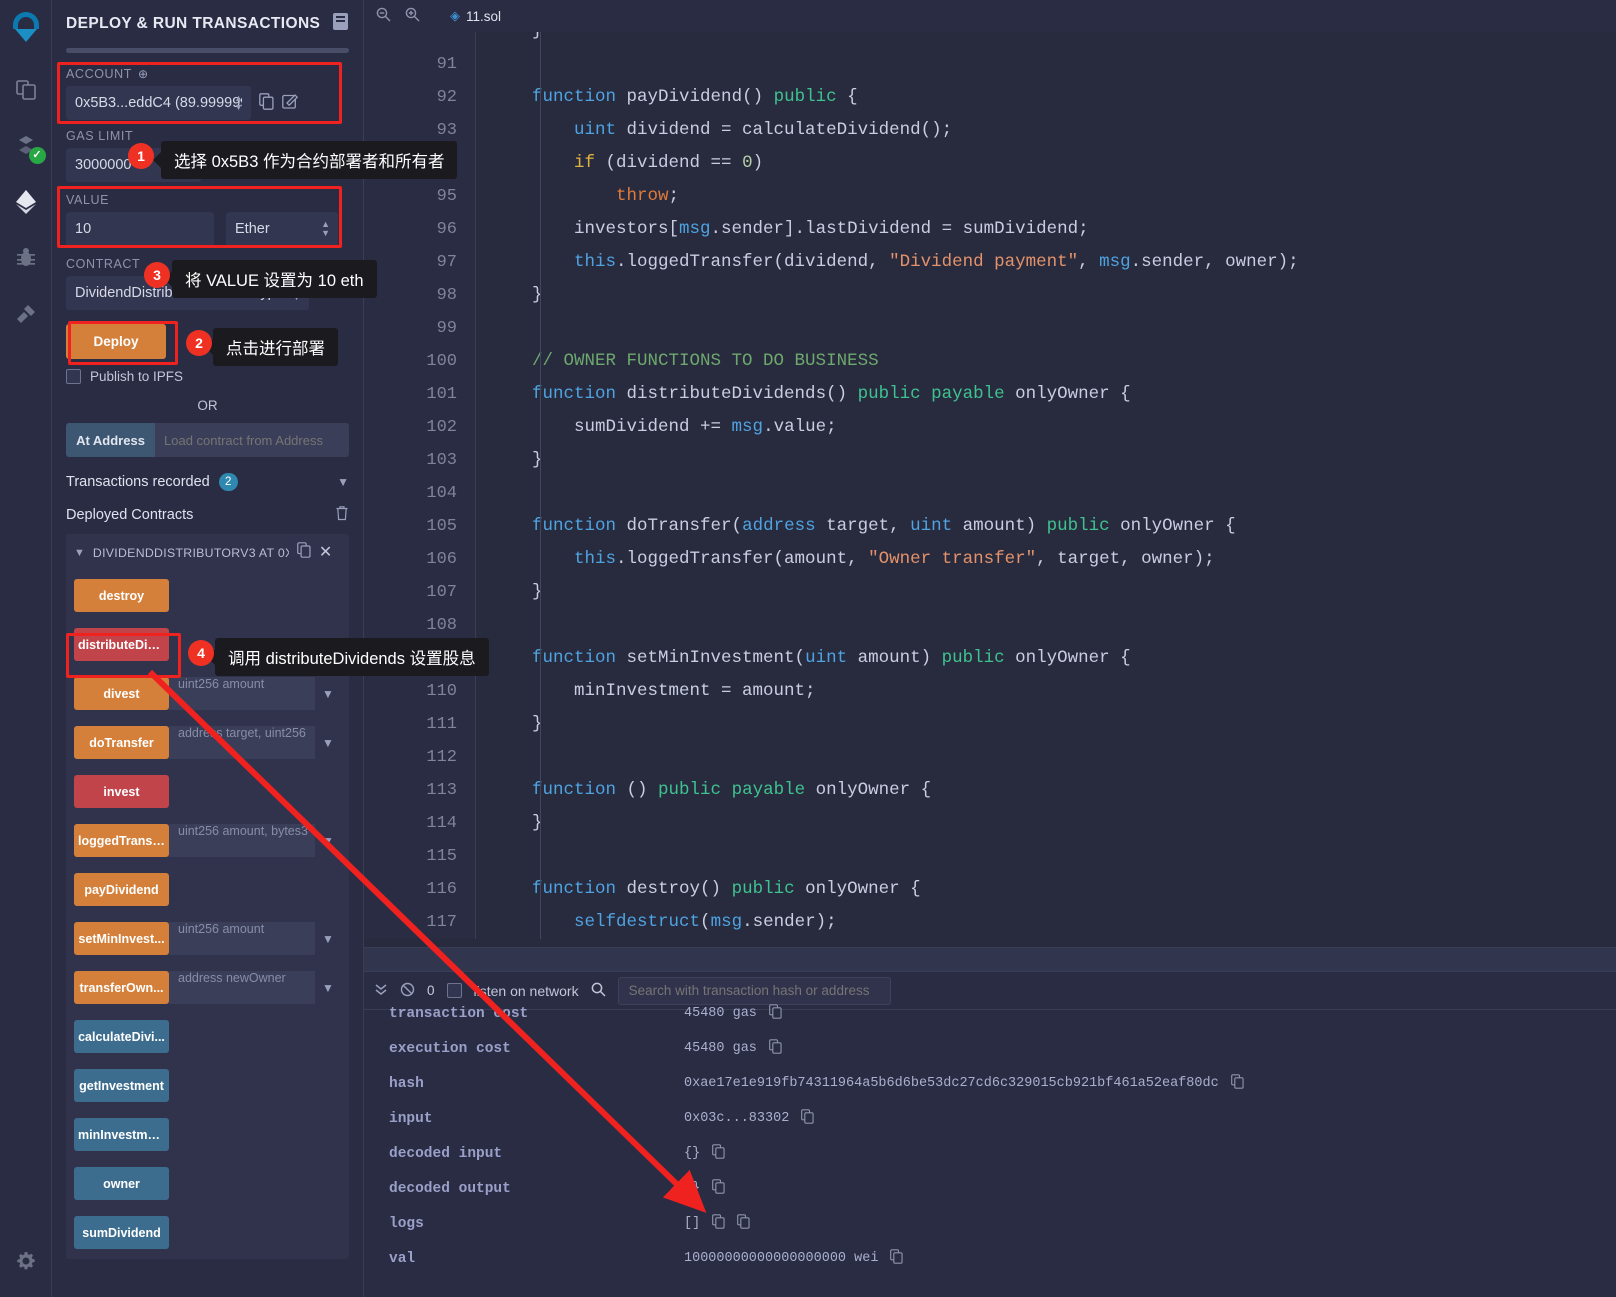 This screenshot has height=1297, width=1616. Describe the element at coordinates (121, 1232) in the screenshot. I see `function-button-sumDividend: sumDividend` at that location.